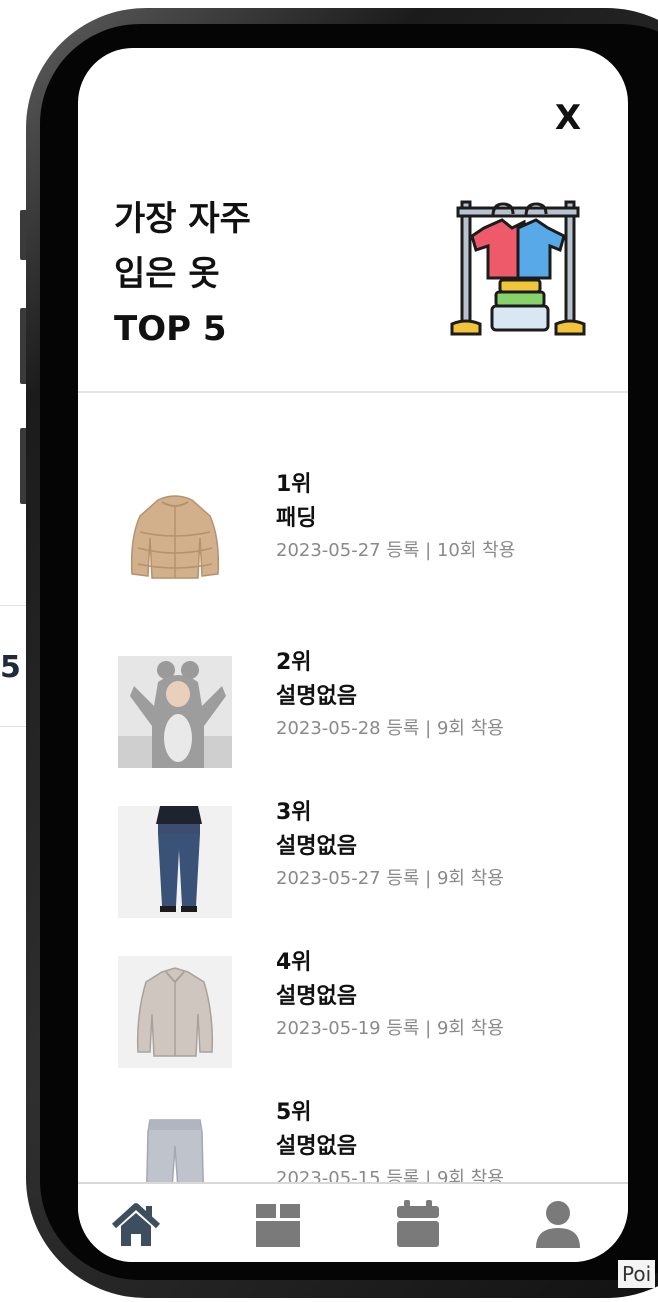  I want to click on title-line-2: 입은 옷, so click(167, 274).